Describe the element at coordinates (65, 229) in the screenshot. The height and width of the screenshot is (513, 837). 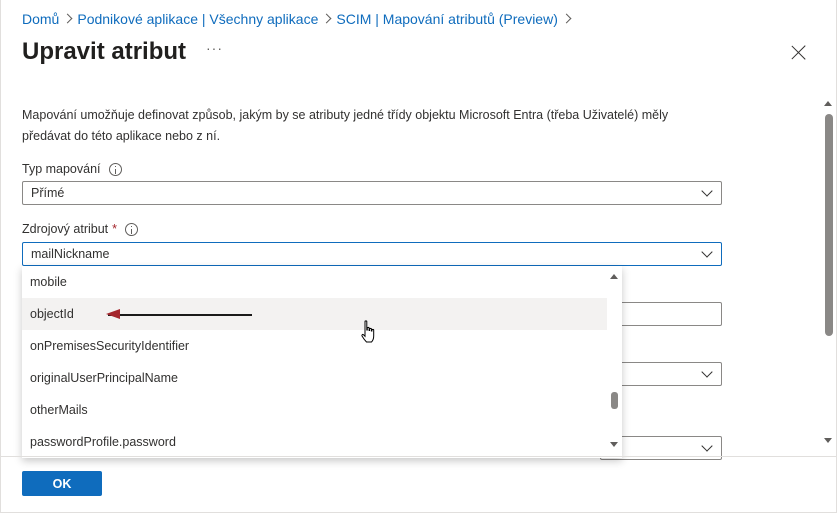
I see `source-attribute-label-text: Zdrojový atribut` at that location.